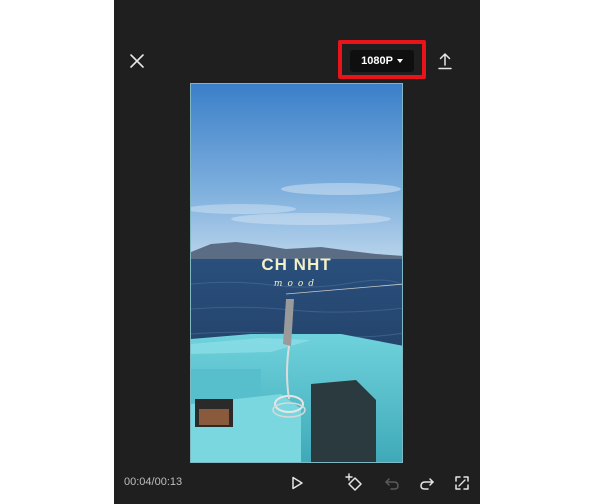 The image size is (600, 504). I want to click on undo-icon, so click(392, 484).